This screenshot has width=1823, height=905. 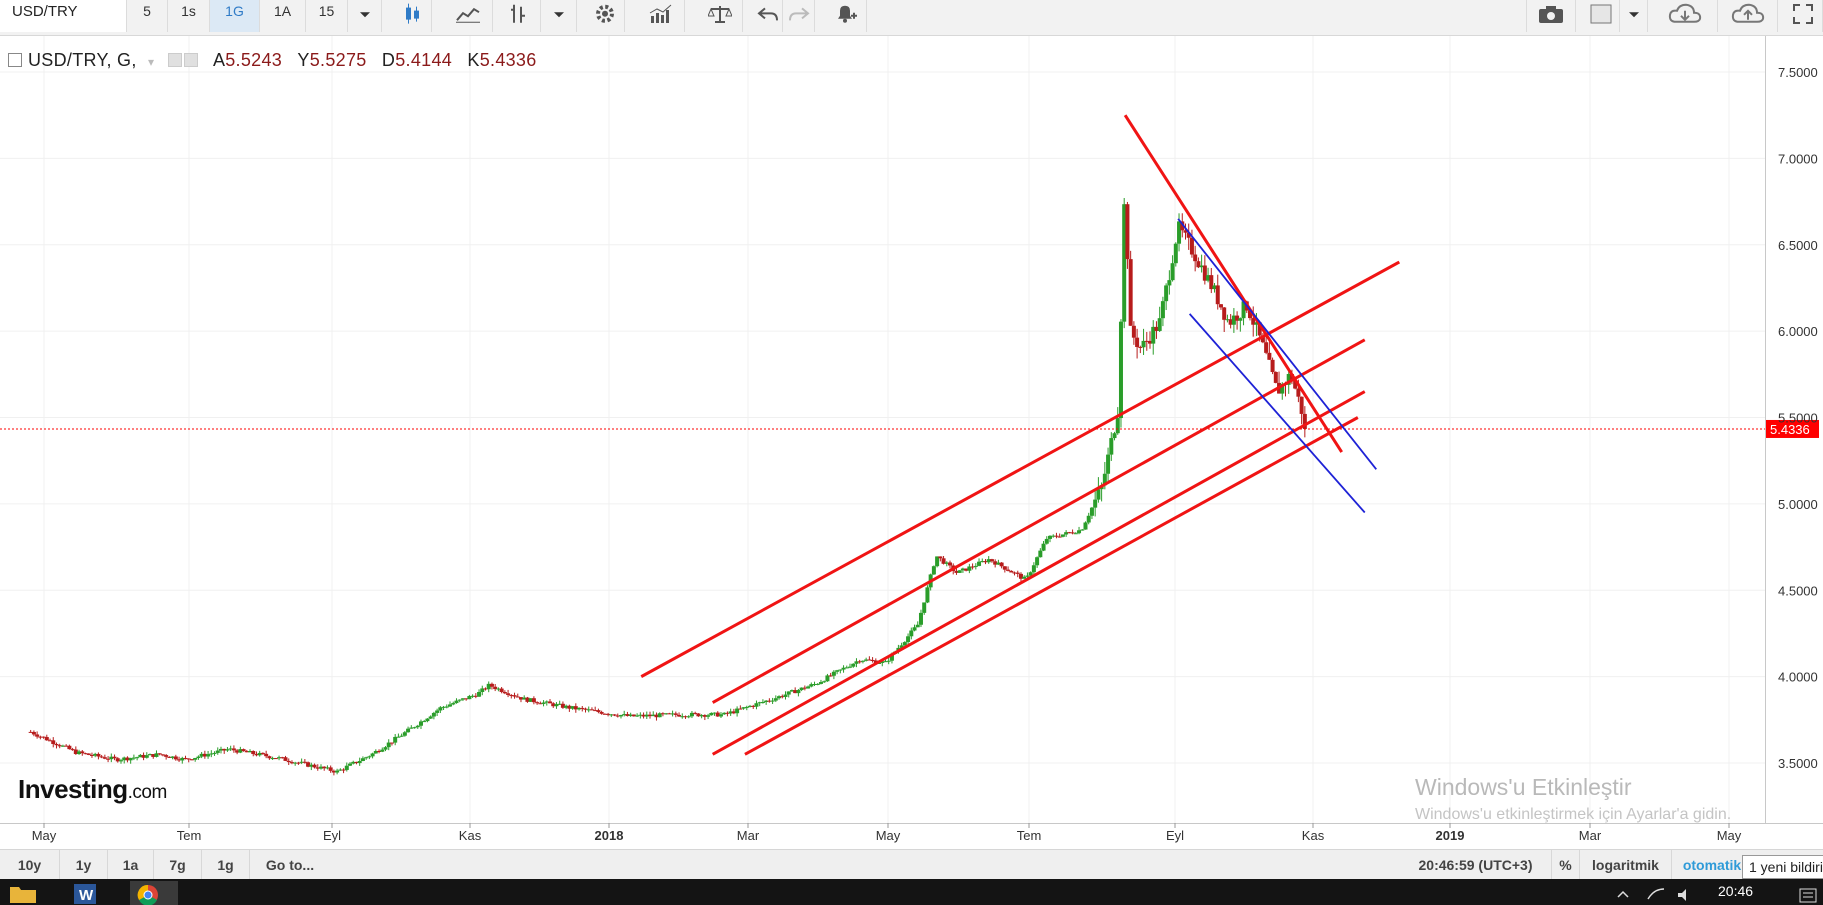 What do you see at coordinates (190, 60) in the screenshot?
I see `settings-small-icon` at bounding box center [190, 60].